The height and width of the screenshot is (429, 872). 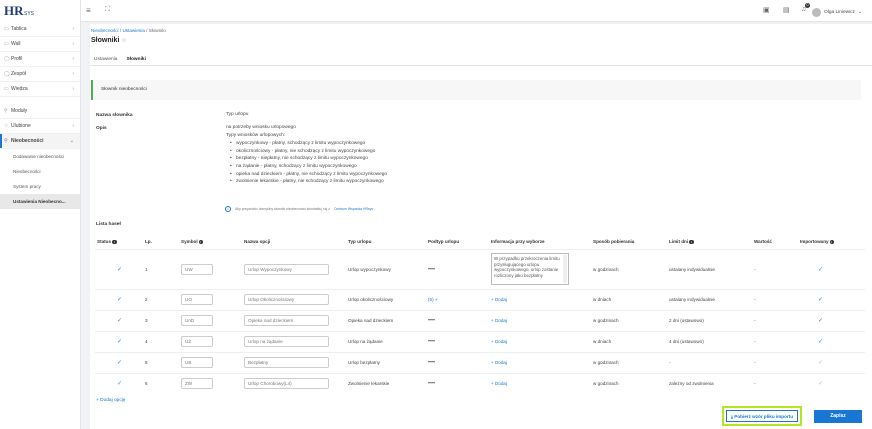 I want to click on option-name-input: Urlop Okolicznościowy, so click(x=286, y=299).